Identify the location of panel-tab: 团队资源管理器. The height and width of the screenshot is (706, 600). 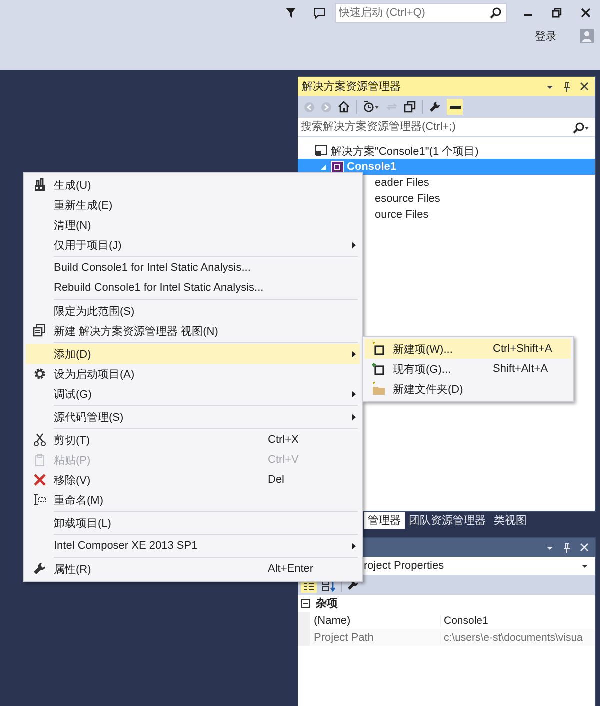
(447, 520).